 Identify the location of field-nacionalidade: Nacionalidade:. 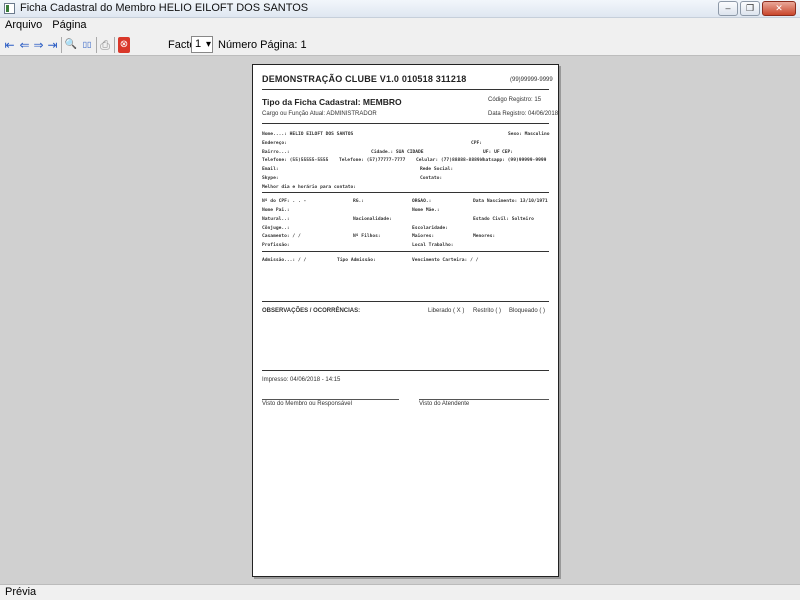
(372, 219).